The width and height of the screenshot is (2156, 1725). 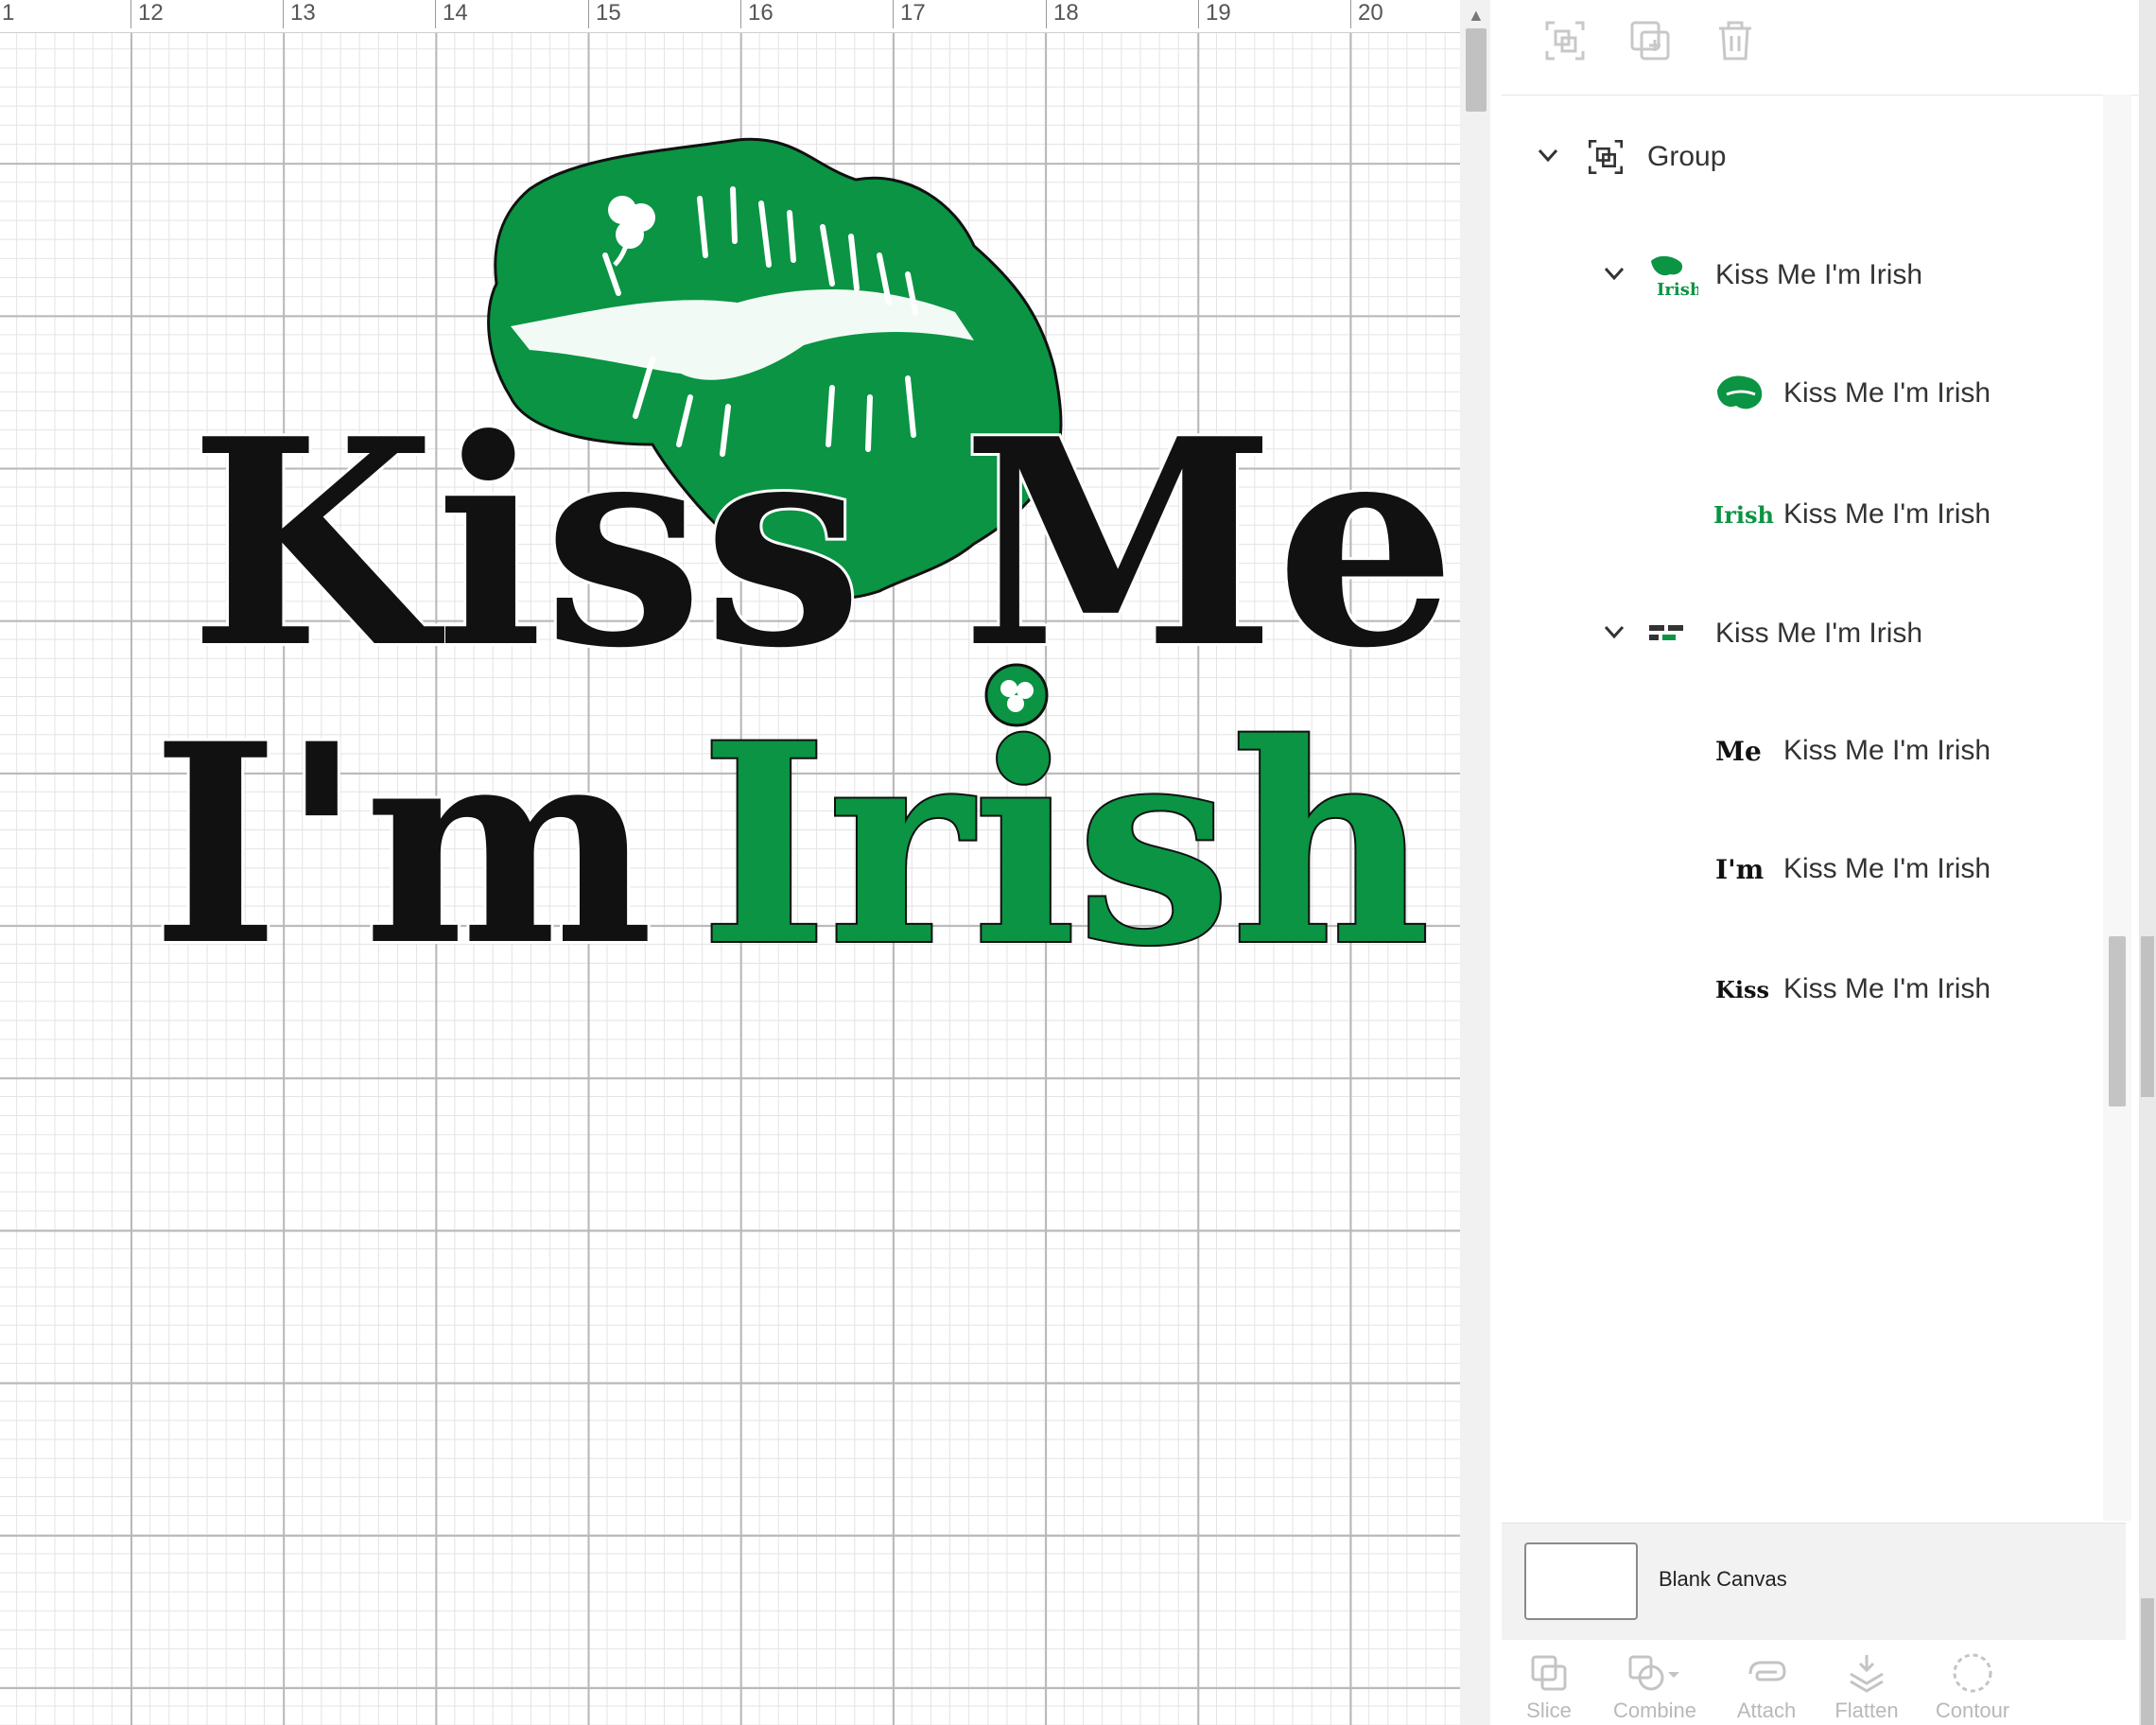 I want to click on layers-scrollbar, so click(x=2117, y=808).